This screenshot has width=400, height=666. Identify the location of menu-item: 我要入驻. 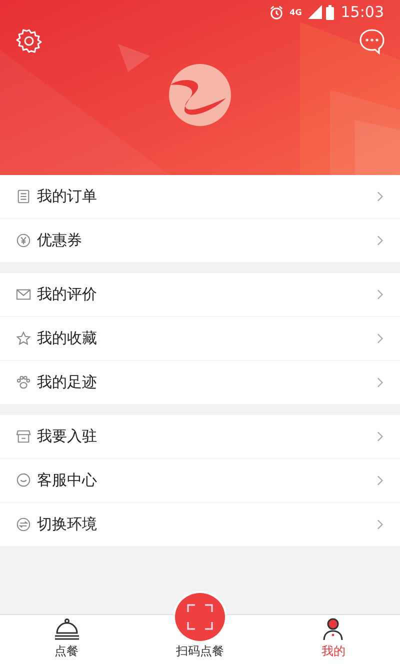
(200, 437).